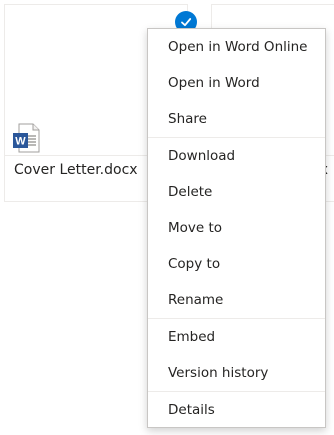 This screenshot has height=435, width=334. I want to click on menu-item-embed: Embed, so click(236, 337).